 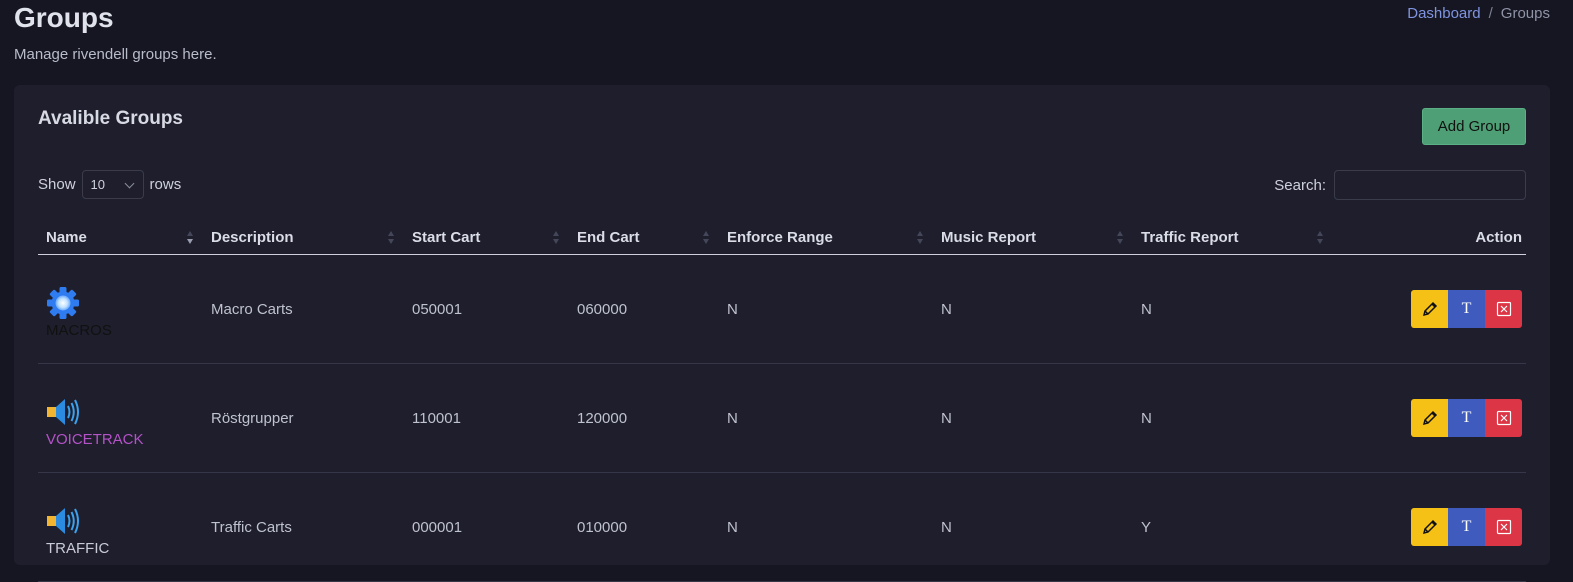 I want to click on rows-length-control: Show 10 rows, so click(x=109, y=184).